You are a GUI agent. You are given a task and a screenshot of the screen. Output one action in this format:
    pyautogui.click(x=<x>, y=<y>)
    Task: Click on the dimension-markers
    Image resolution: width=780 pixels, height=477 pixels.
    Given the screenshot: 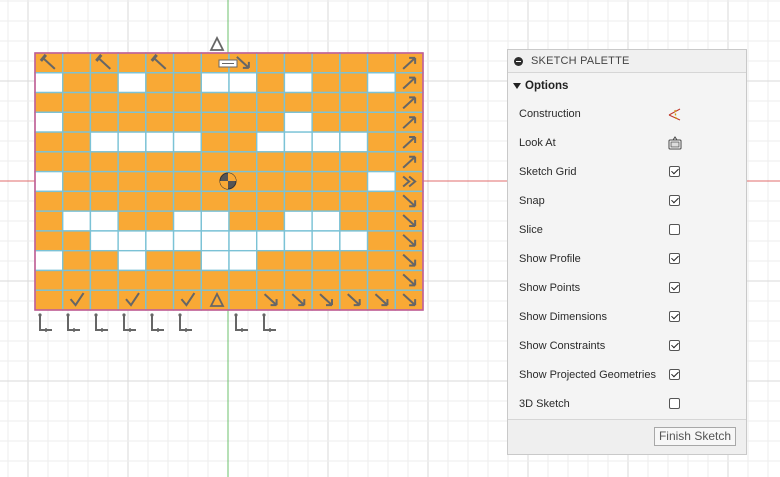 What is the action you would take?
    pyautogui.click(x=157, y=322)
    